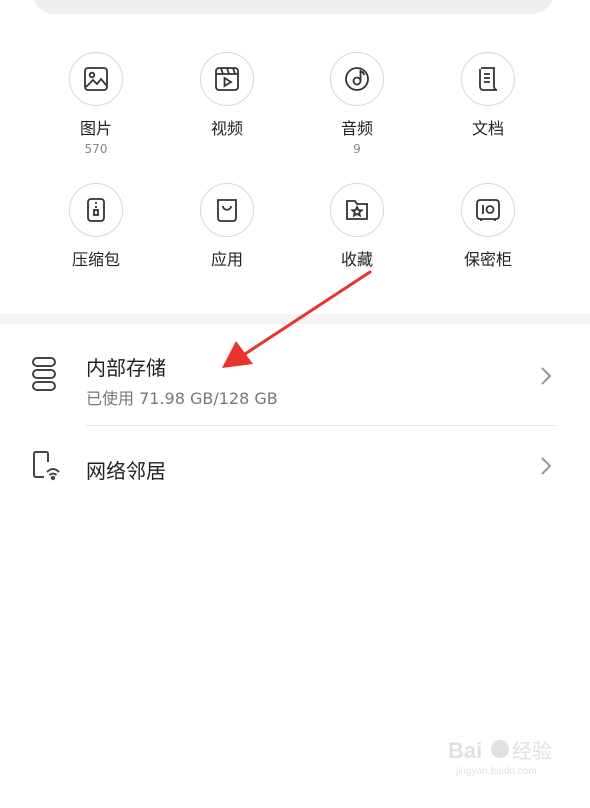 This screenshot has height=808, width=590. I want to click on category-images: 图片 570, so click(96, 104).